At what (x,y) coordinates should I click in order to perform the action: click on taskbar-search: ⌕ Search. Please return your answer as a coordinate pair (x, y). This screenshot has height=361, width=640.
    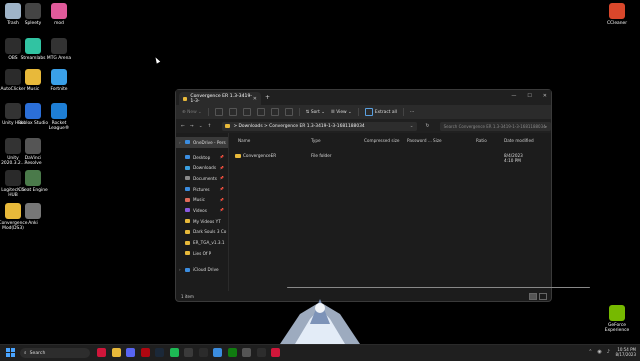
    Looking at the image, I should click on (55, 353).